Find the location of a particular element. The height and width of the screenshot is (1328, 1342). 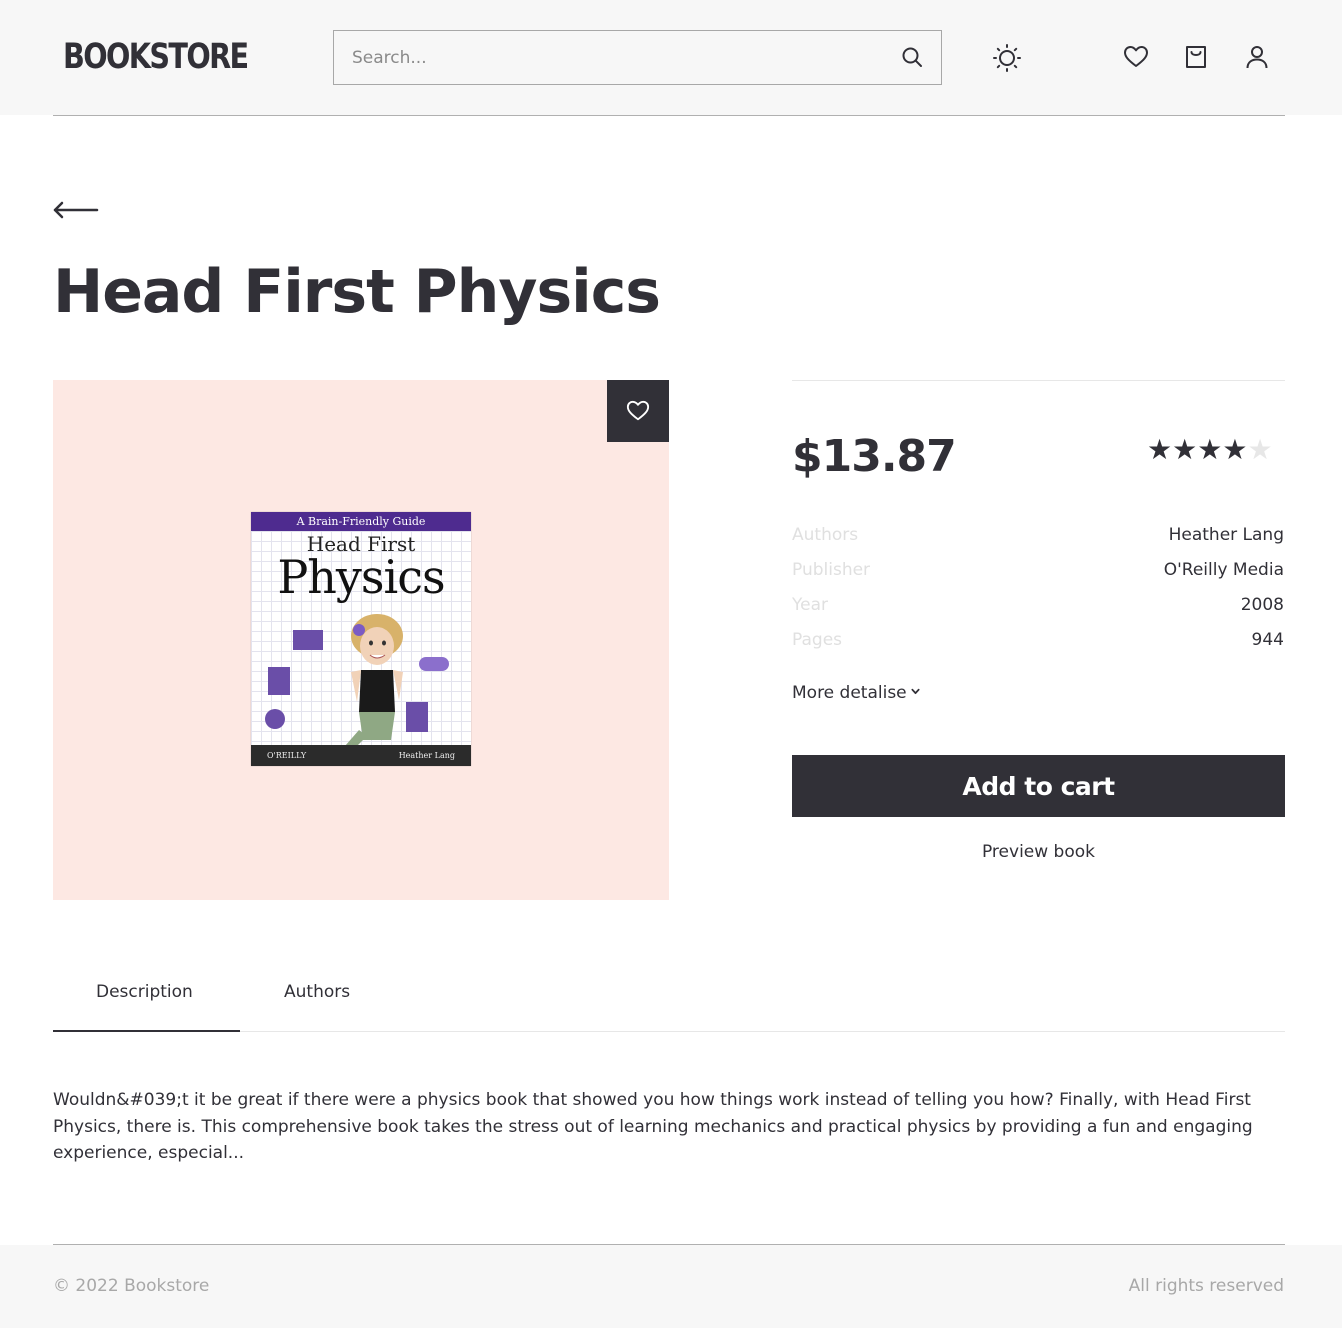

cover-bottom-band: O'REILLY Heather Lang is located at coordinates (361, 755).